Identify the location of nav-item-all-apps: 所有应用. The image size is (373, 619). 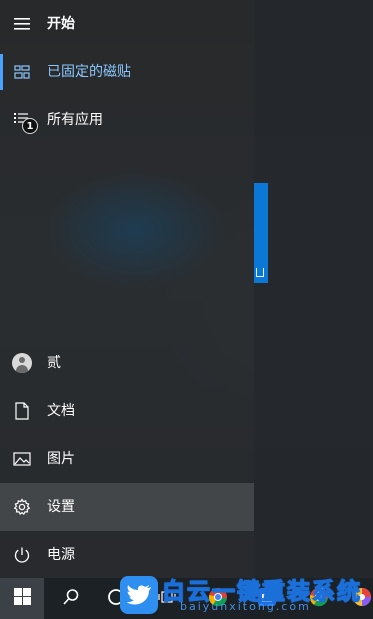
(127, 120).